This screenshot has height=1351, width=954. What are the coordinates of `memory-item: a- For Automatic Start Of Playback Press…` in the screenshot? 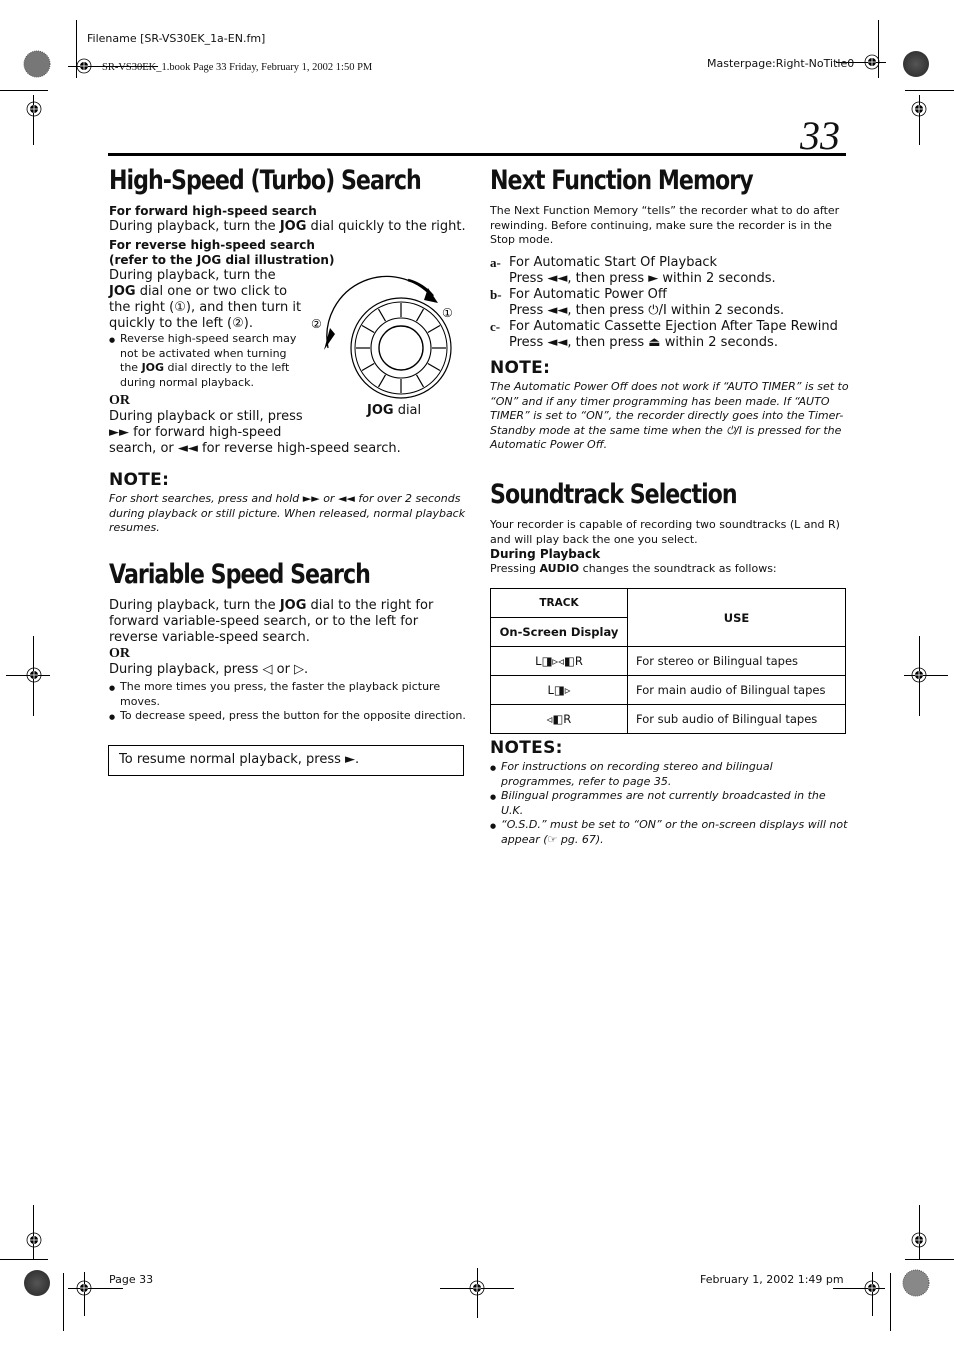 It's located at (633, 270).